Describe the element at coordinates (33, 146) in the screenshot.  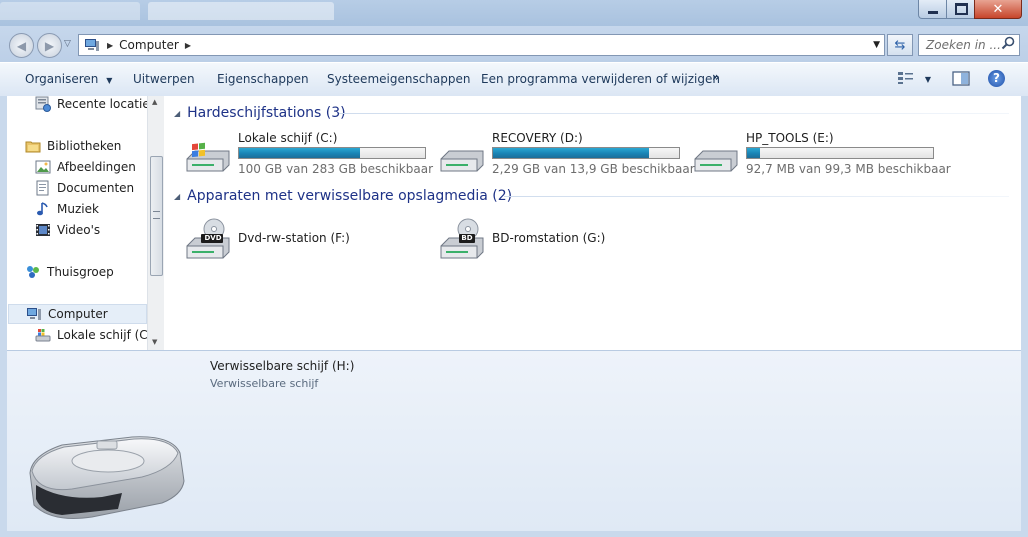
I see `libraries-icon` at that location.